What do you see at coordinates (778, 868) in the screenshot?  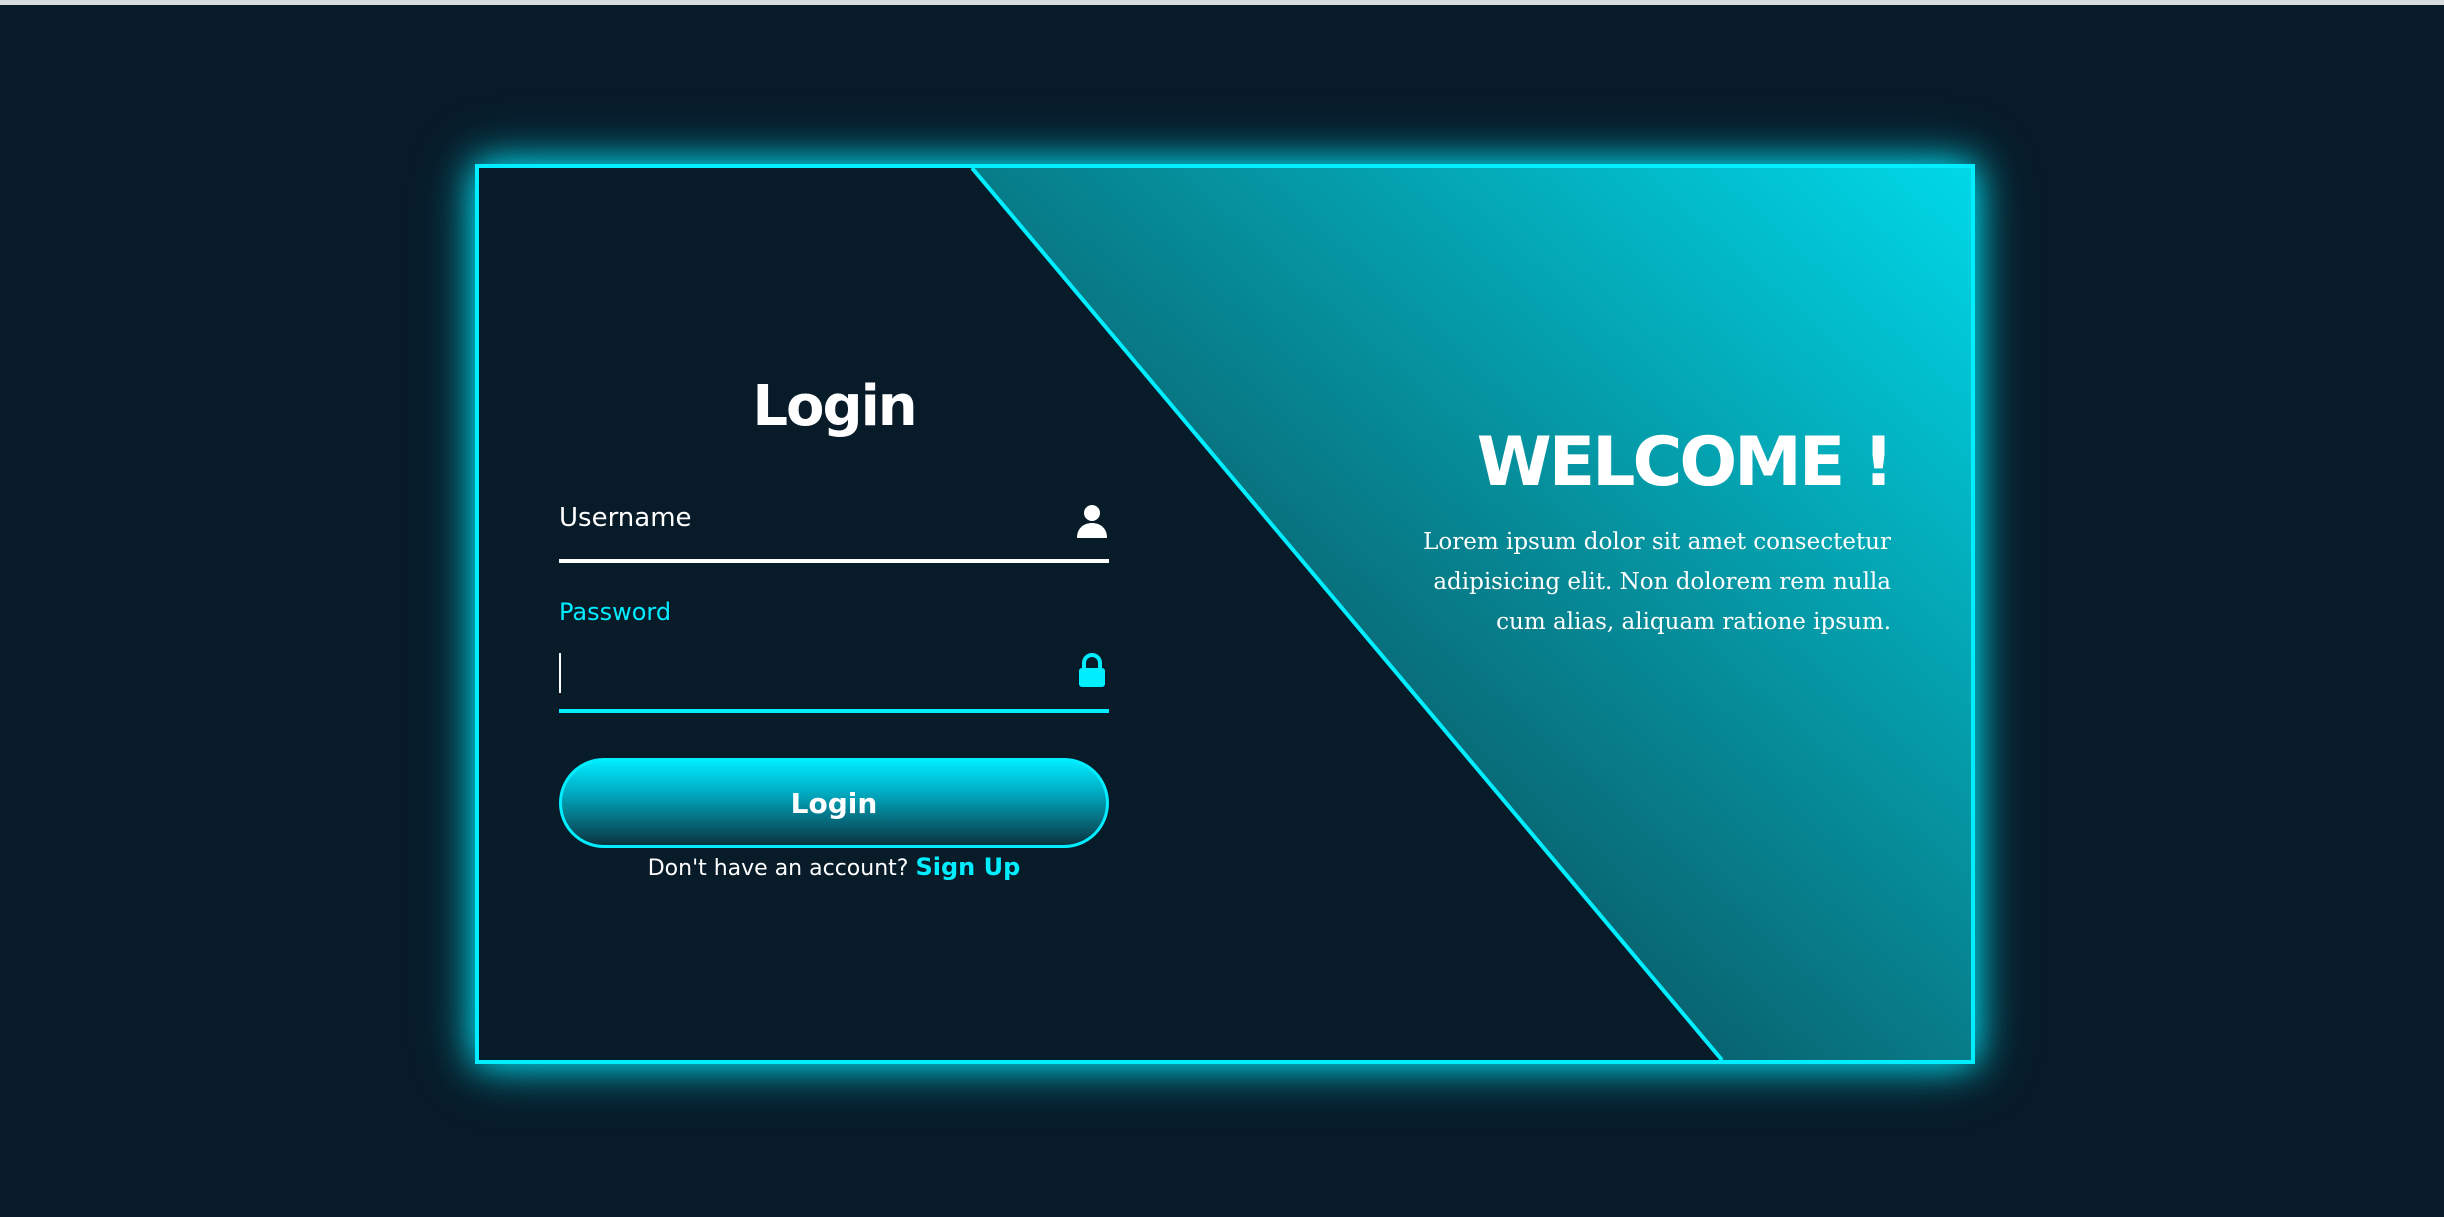 I see `signup-prompt: Don't have an account?` at bounding box center [778, 868].